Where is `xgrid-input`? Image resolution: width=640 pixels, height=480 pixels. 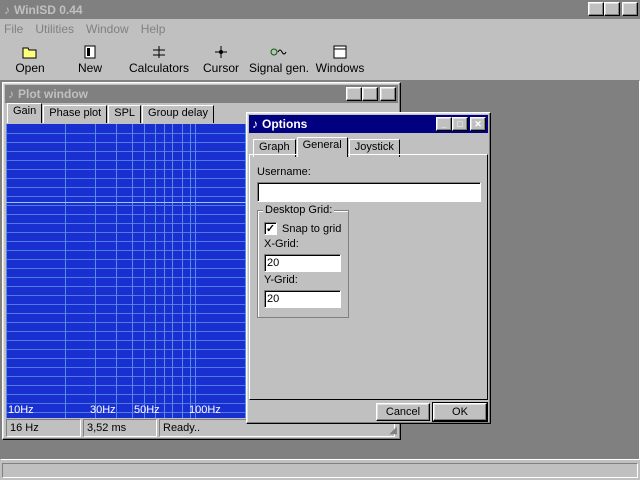
xgrid-input is located at coordinates (302, 263).